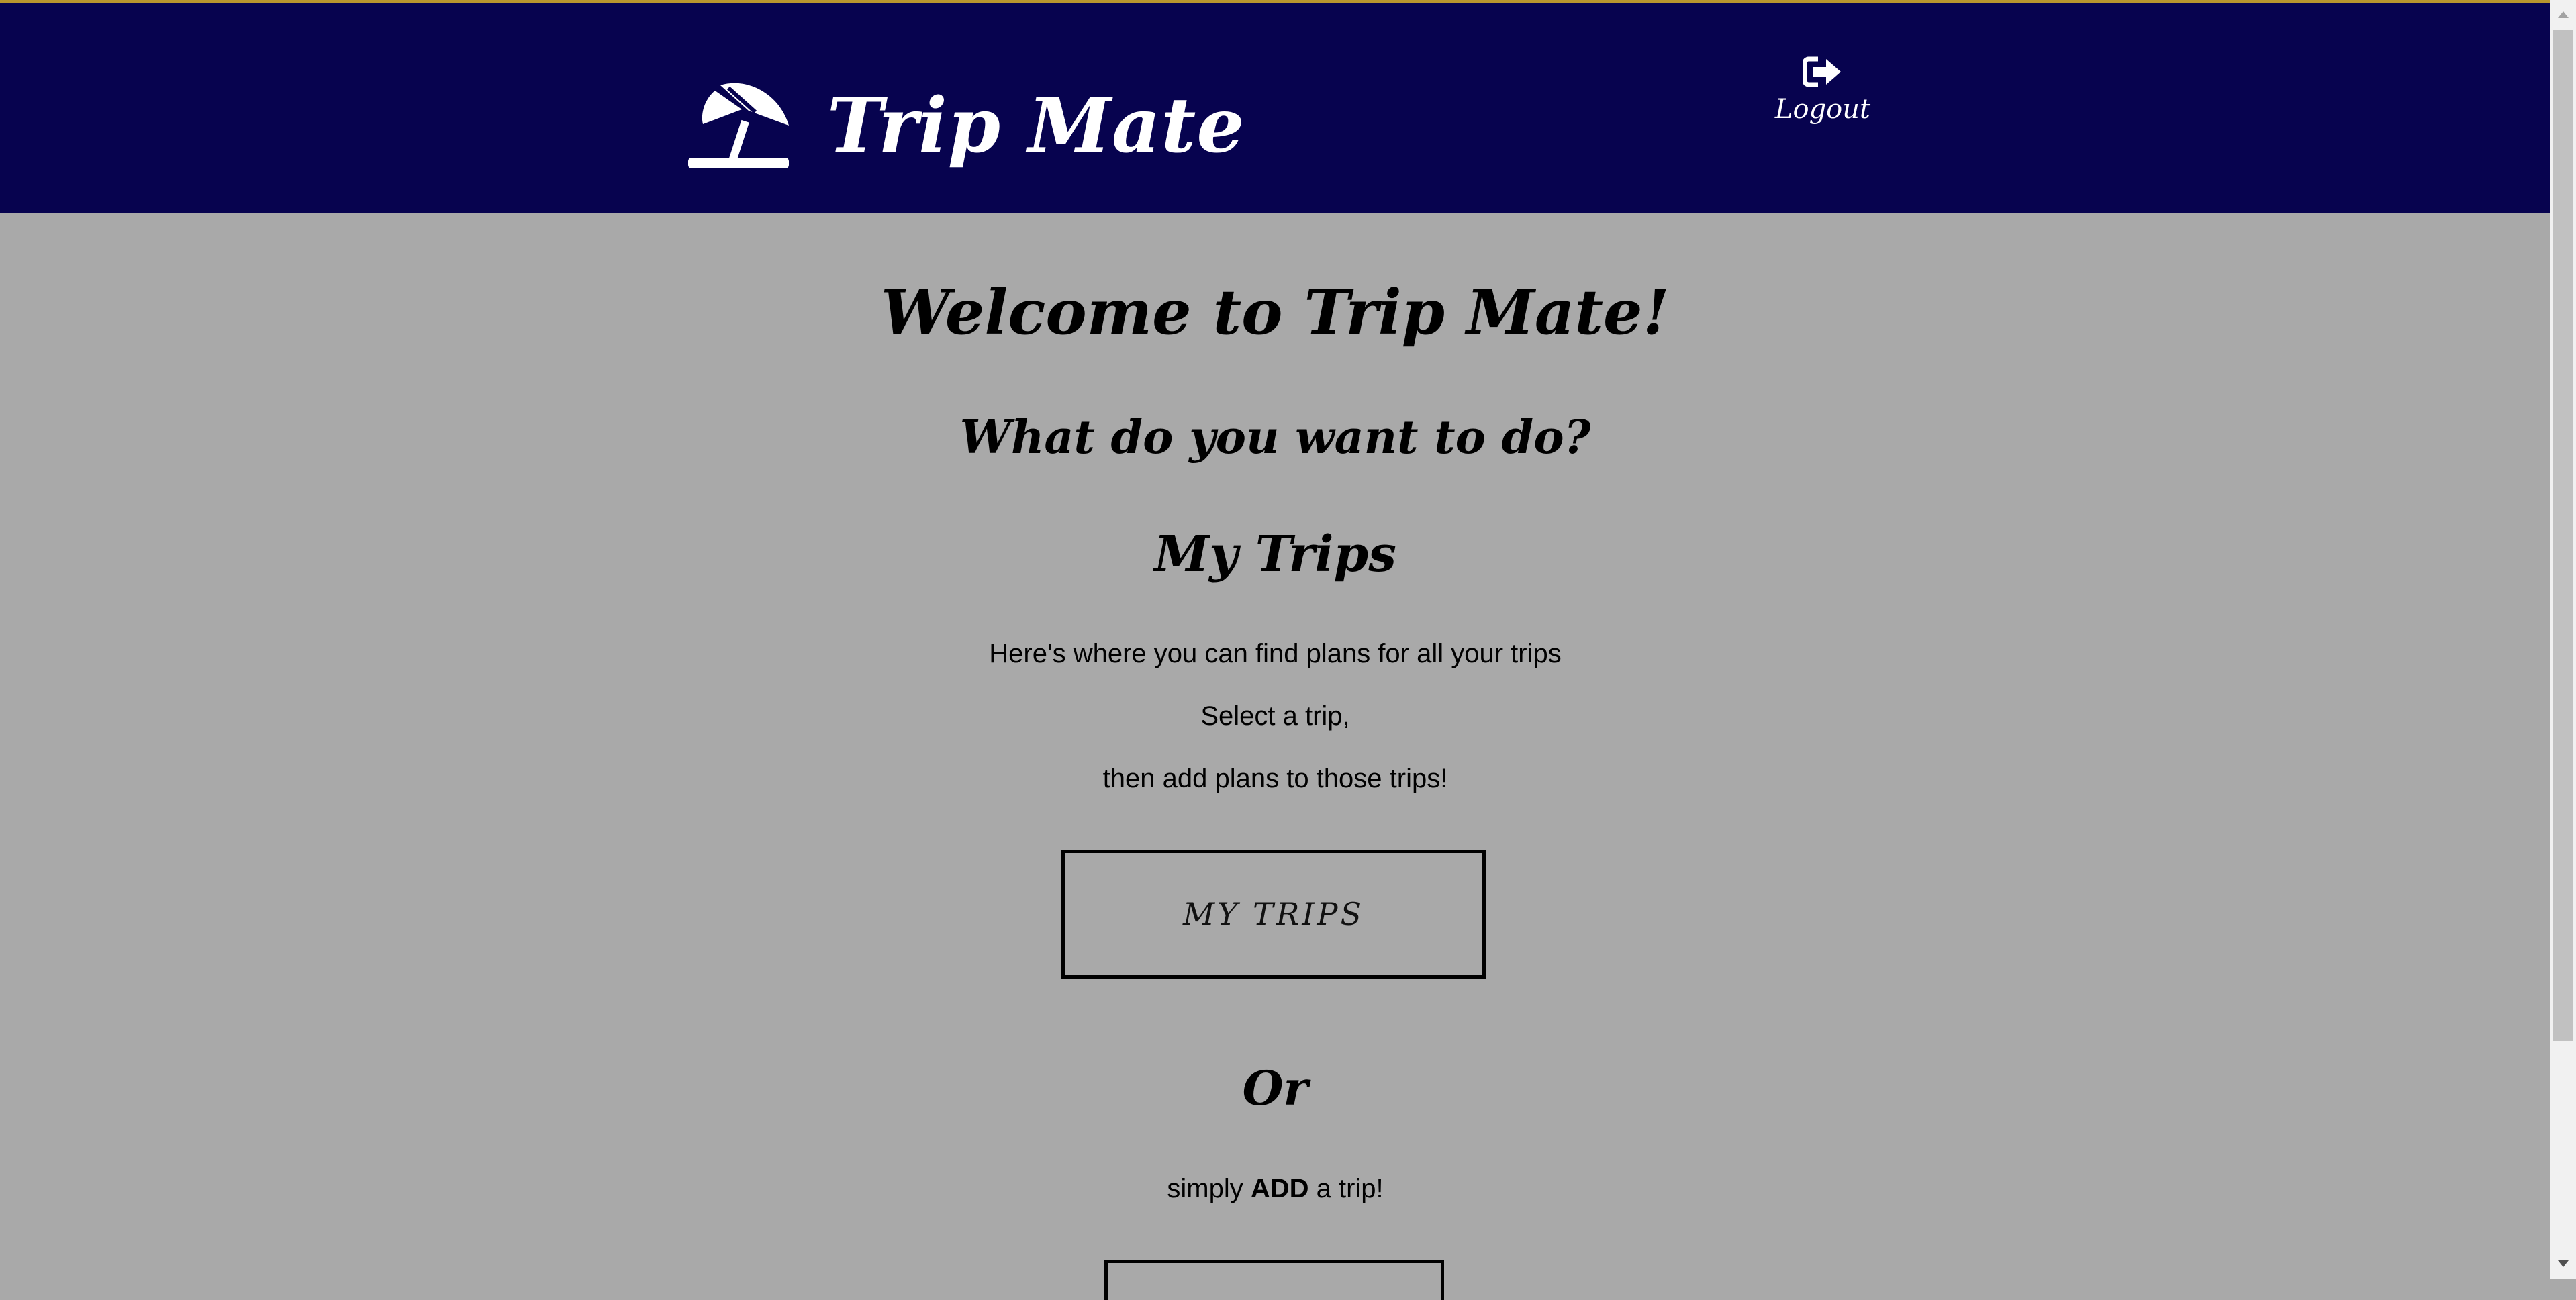  Describe the element at coordinates (2563, 535) in the screenshot. I see `scrollbar-thumb` at that location.